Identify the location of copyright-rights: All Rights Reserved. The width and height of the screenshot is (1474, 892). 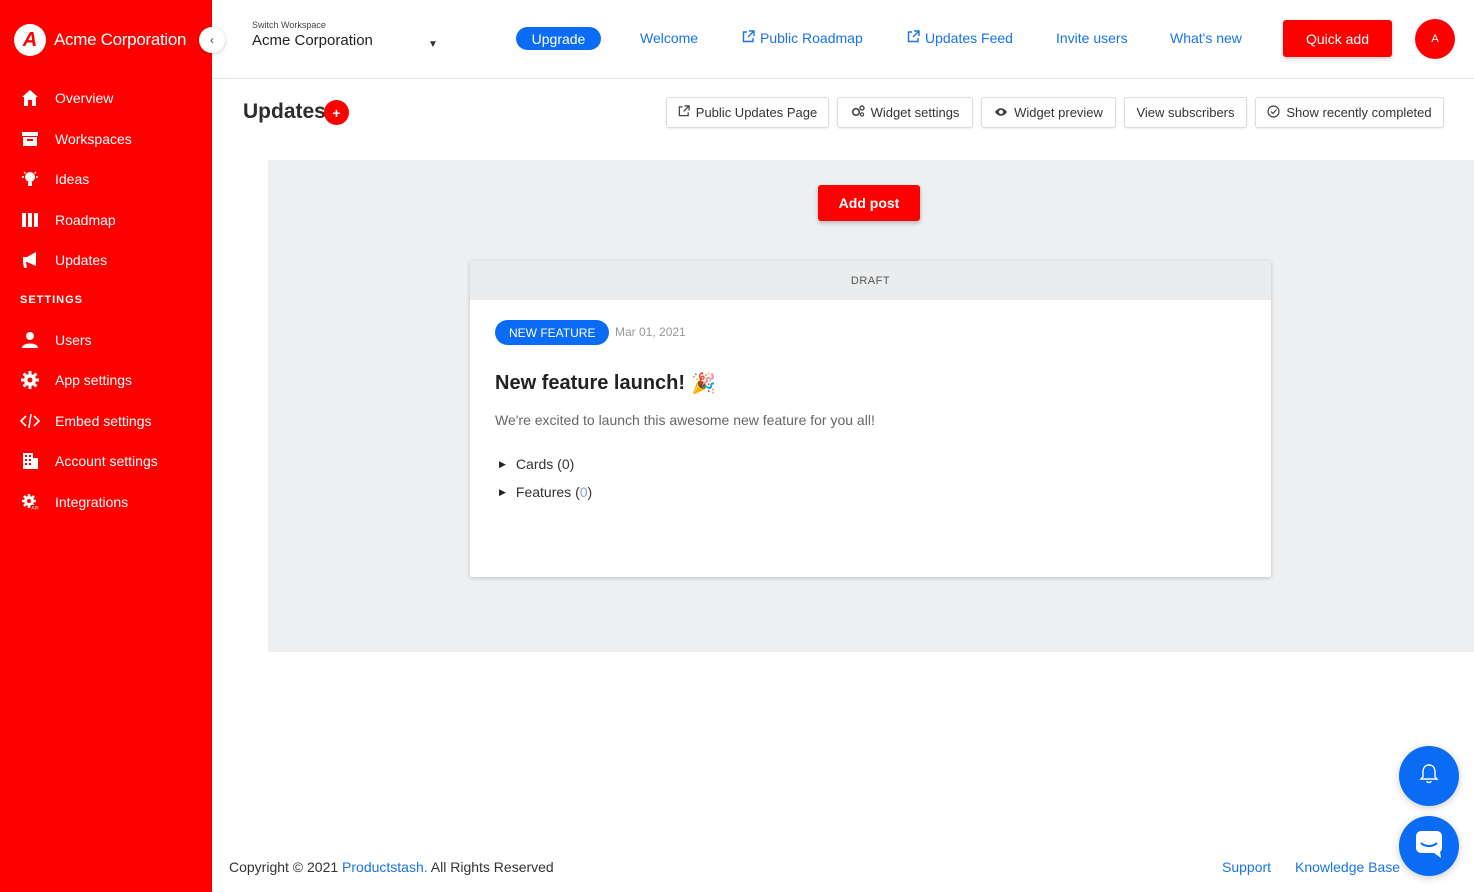
(492, 867).